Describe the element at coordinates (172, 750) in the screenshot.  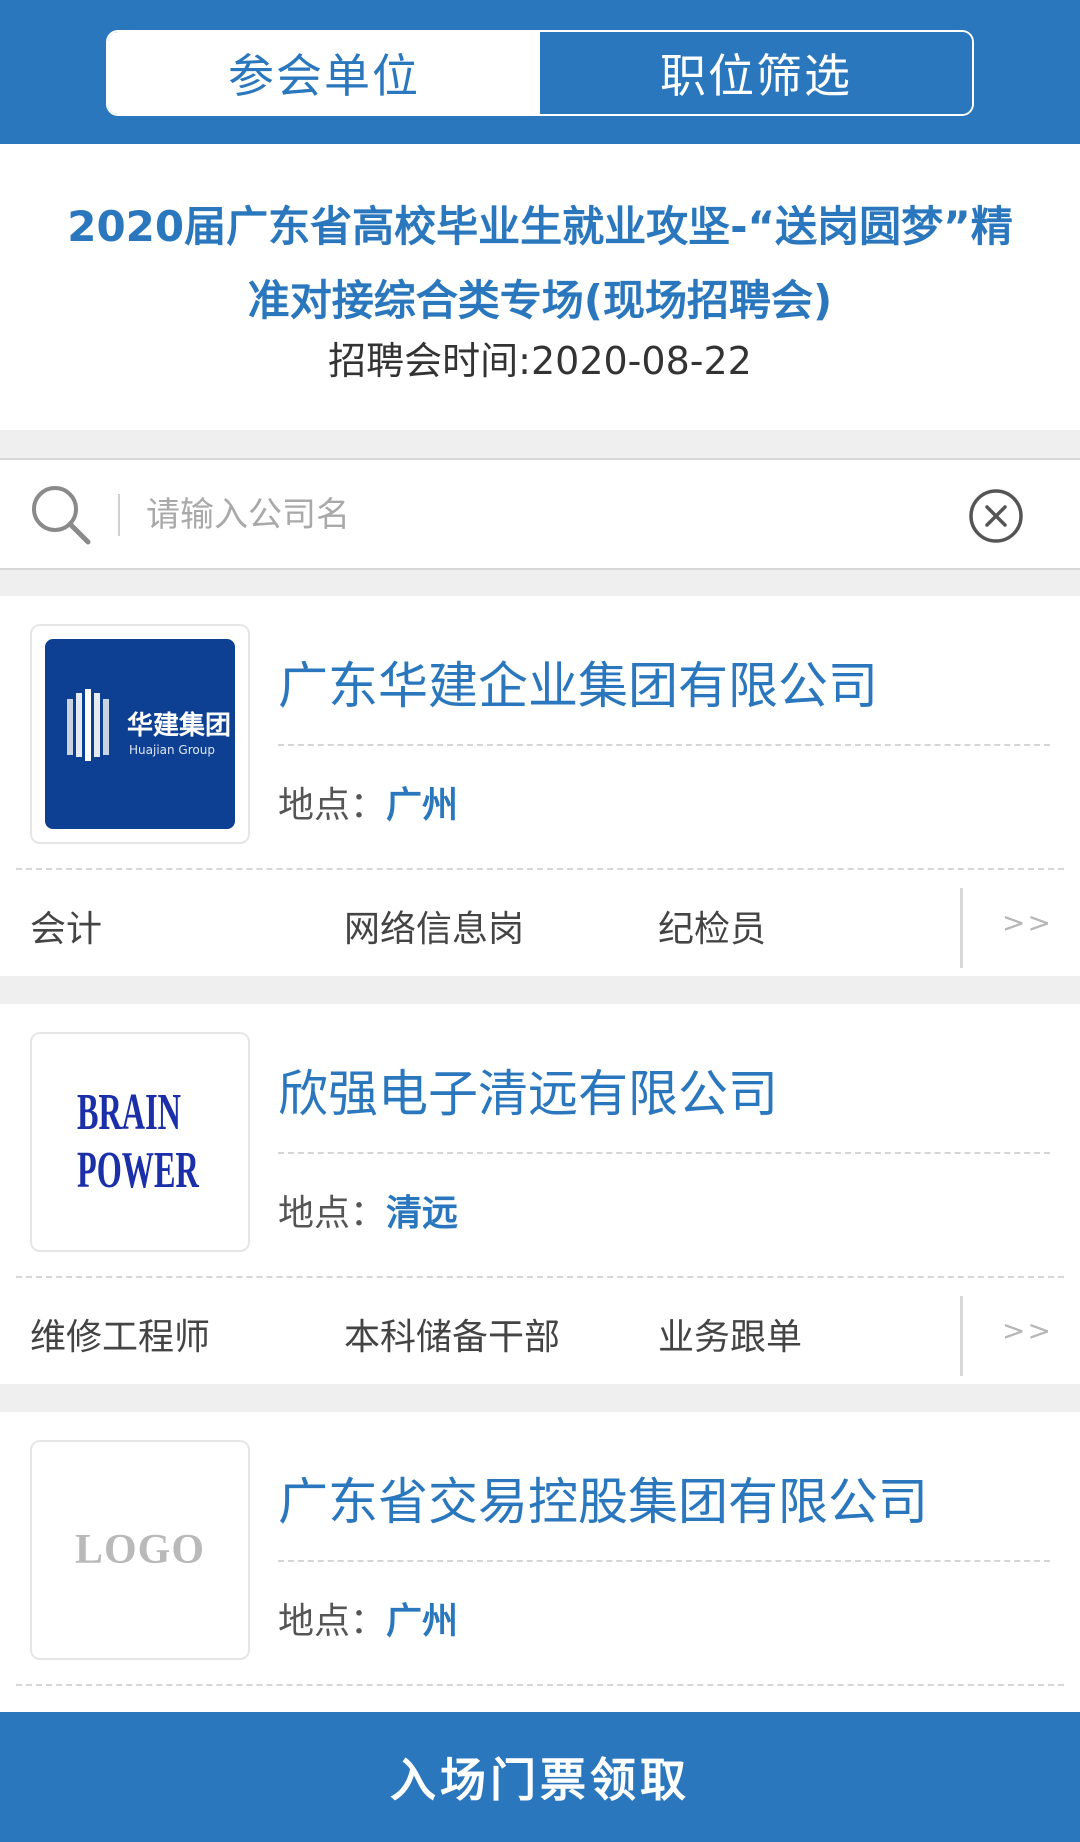
I see `logo-text-en: Huajian Group` at that location.